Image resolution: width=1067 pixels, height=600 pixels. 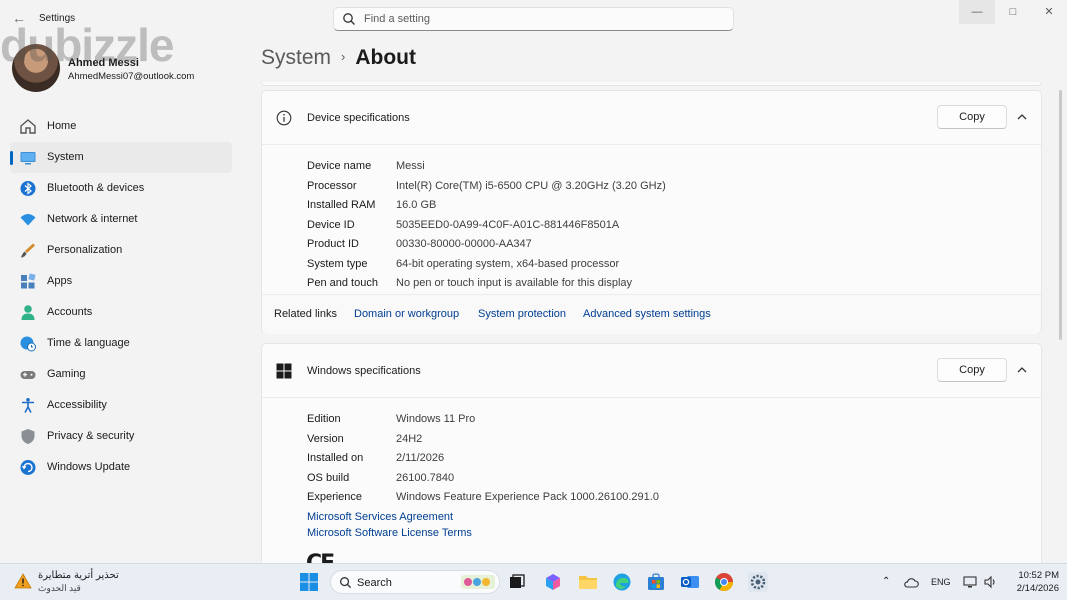 I want to click on chrome-icon, so click(x=724, y=582).